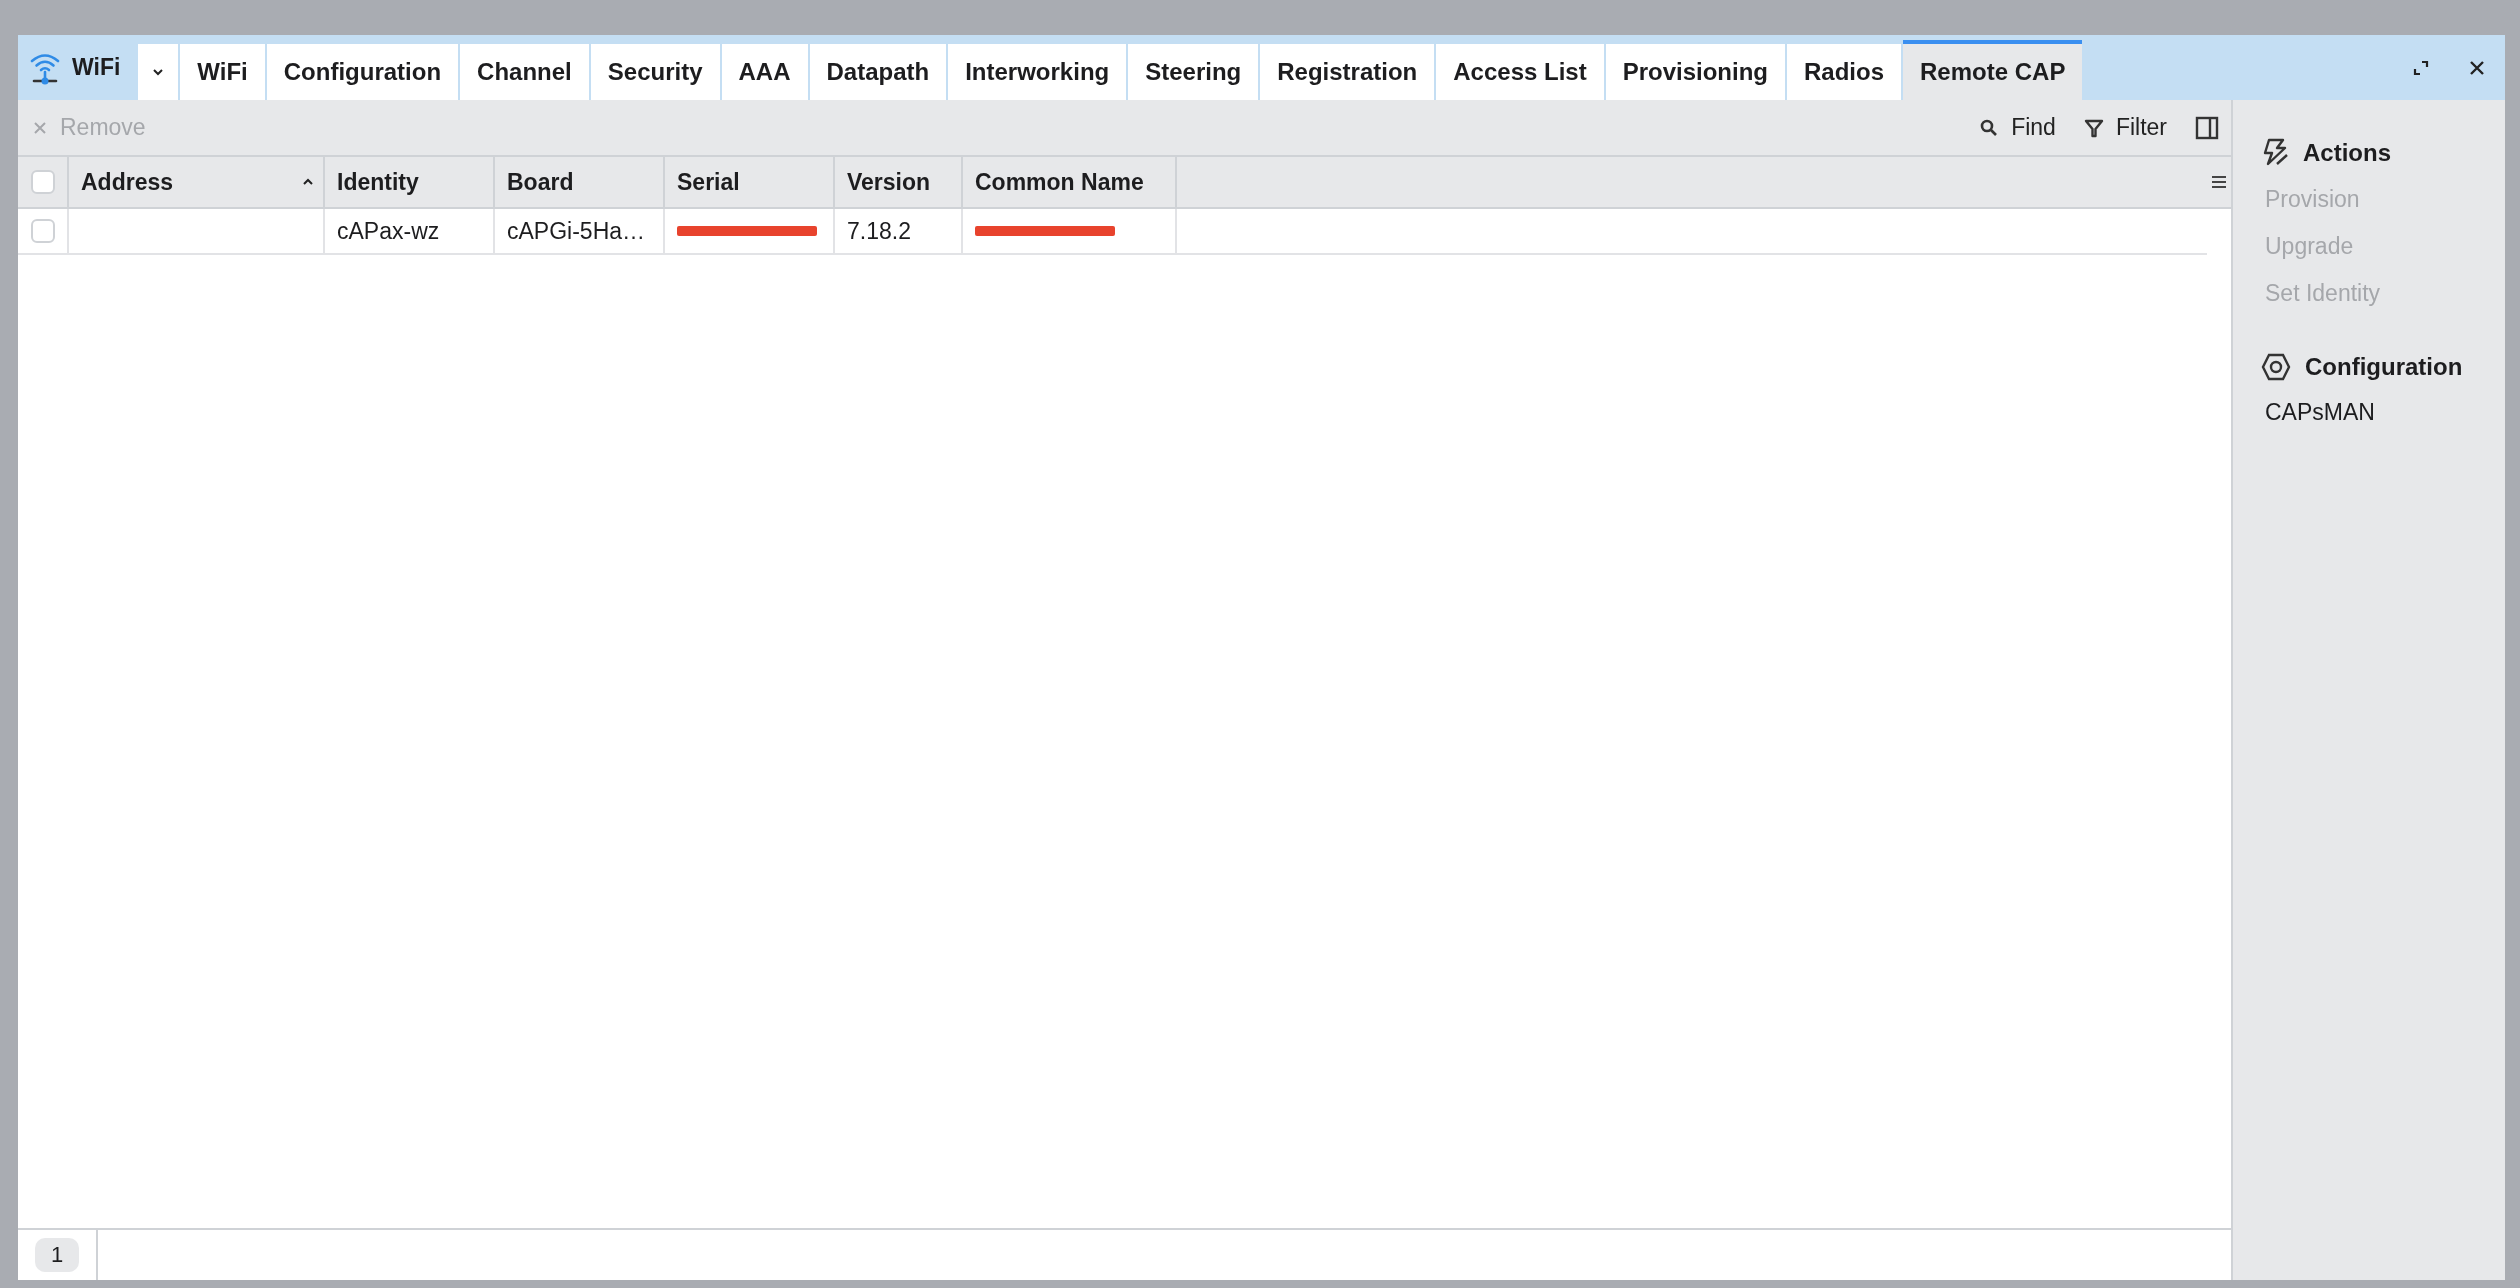 The width and height of the screenshot is (2520, 1288). I want to click on sidebar-item: CAPsMAN, so click(2320, 412).